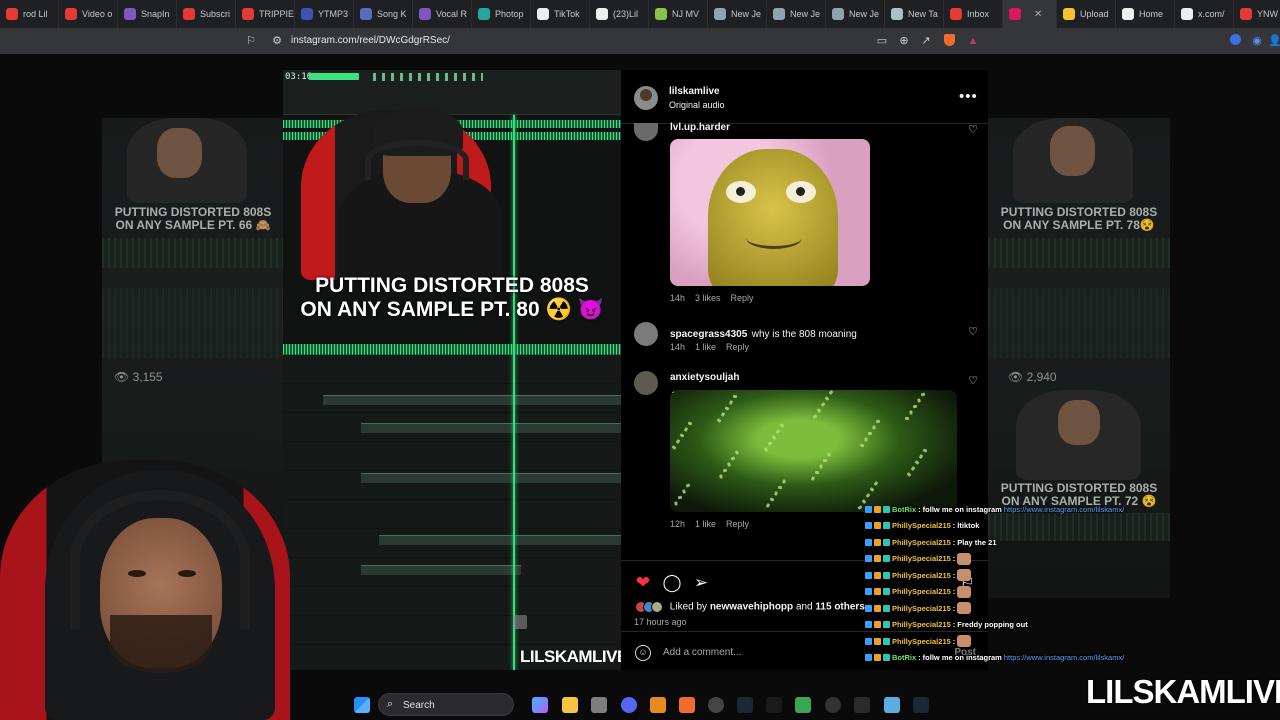  Describe the element at coordinates (643, 653) in the screenshot. I see `emoji-icon: ☺` at that location.